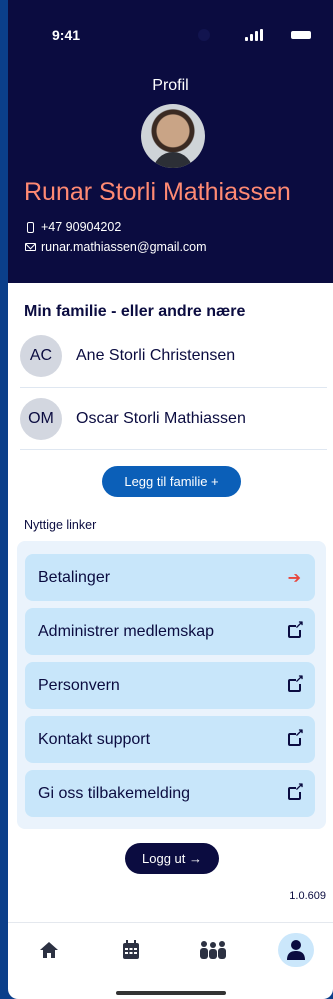 This screenshot has height=999, width=333. I want to click on camera-dot, so click(204, 35).